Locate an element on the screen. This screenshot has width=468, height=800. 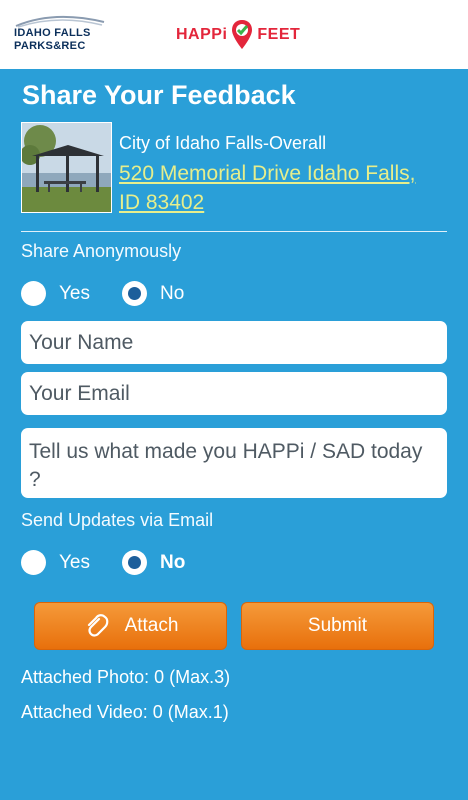
logo-line-1: IDAHO FALLS is located at coordinates (52, 33).